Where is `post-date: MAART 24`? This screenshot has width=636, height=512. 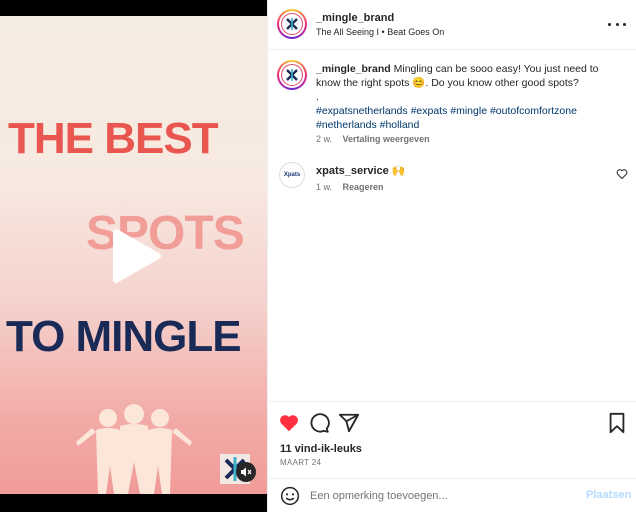 post-date: MAART 24 is located at coordinates (301, 462).